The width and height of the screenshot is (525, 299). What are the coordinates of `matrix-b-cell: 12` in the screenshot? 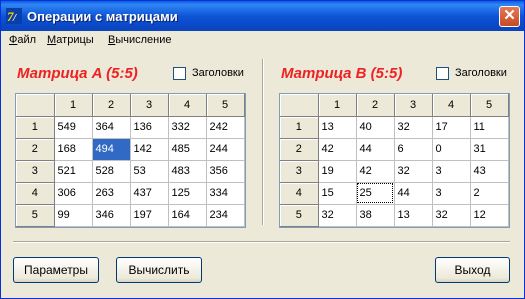 It's located at (489, 215).